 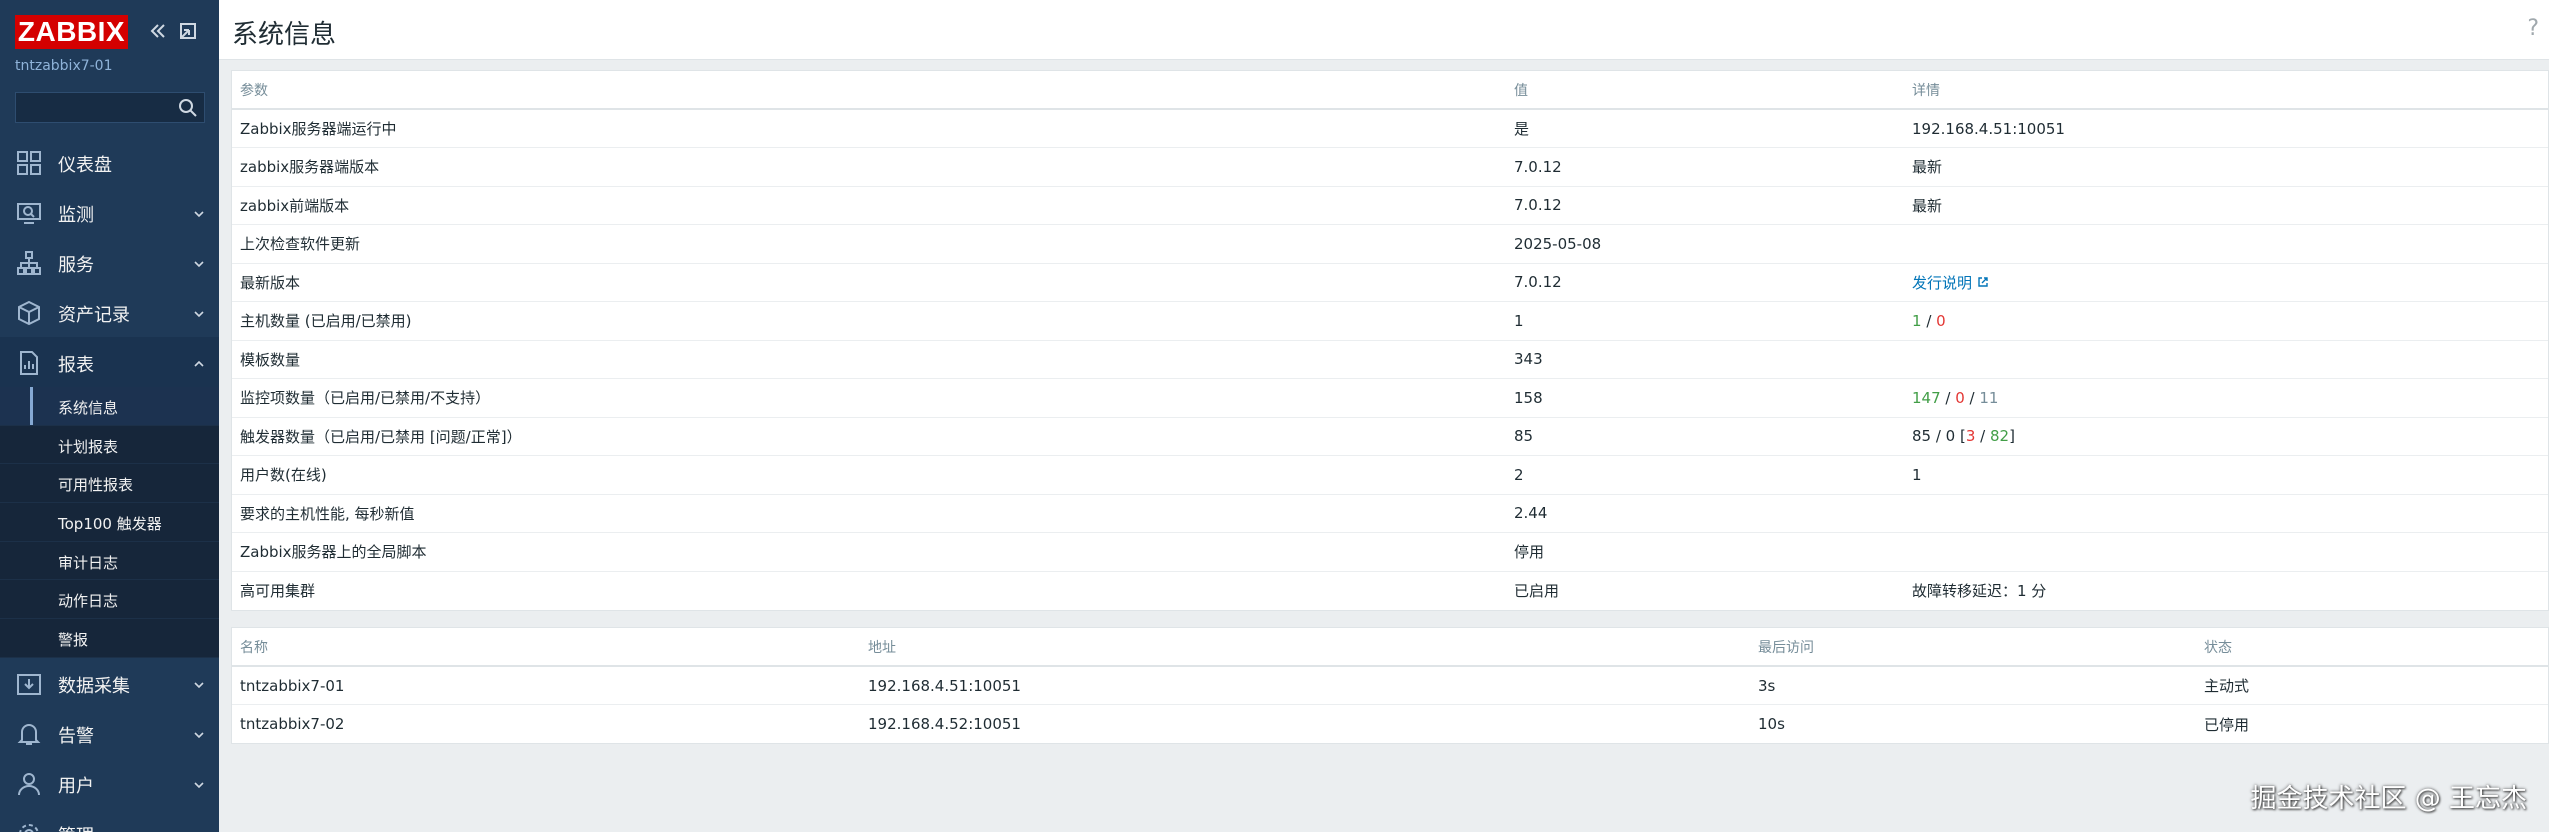 What do you see at coordinates (1705, 244) in the screenshot?
I see `value-cell: 2025-05-08` at bounding box center [1705, 244].